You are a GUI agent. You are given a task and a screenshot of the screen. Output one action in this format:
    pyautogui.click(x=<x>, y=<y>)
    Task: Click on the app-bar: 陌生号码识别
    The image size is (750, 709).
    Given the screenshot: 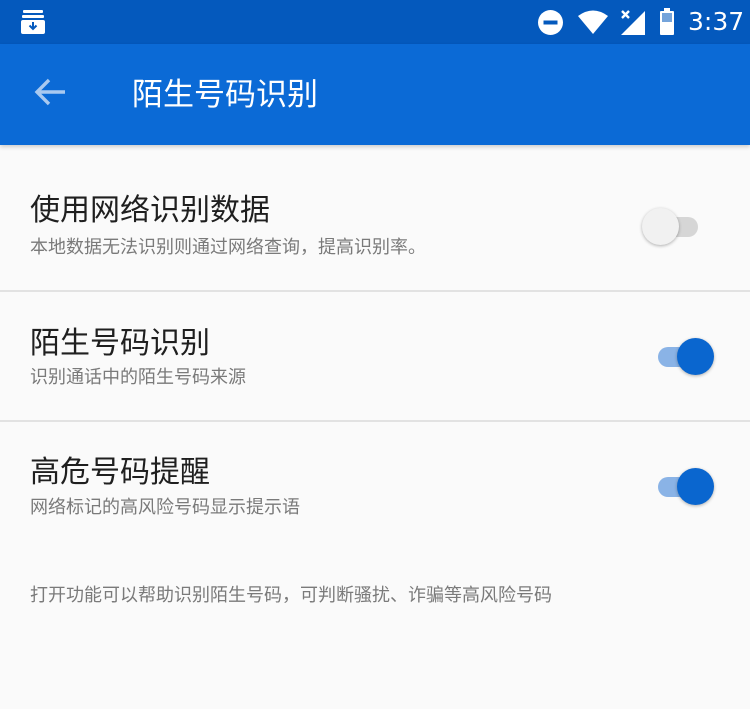 What is the action you would take?
    pyautogui.click(x=375, y=94)
    